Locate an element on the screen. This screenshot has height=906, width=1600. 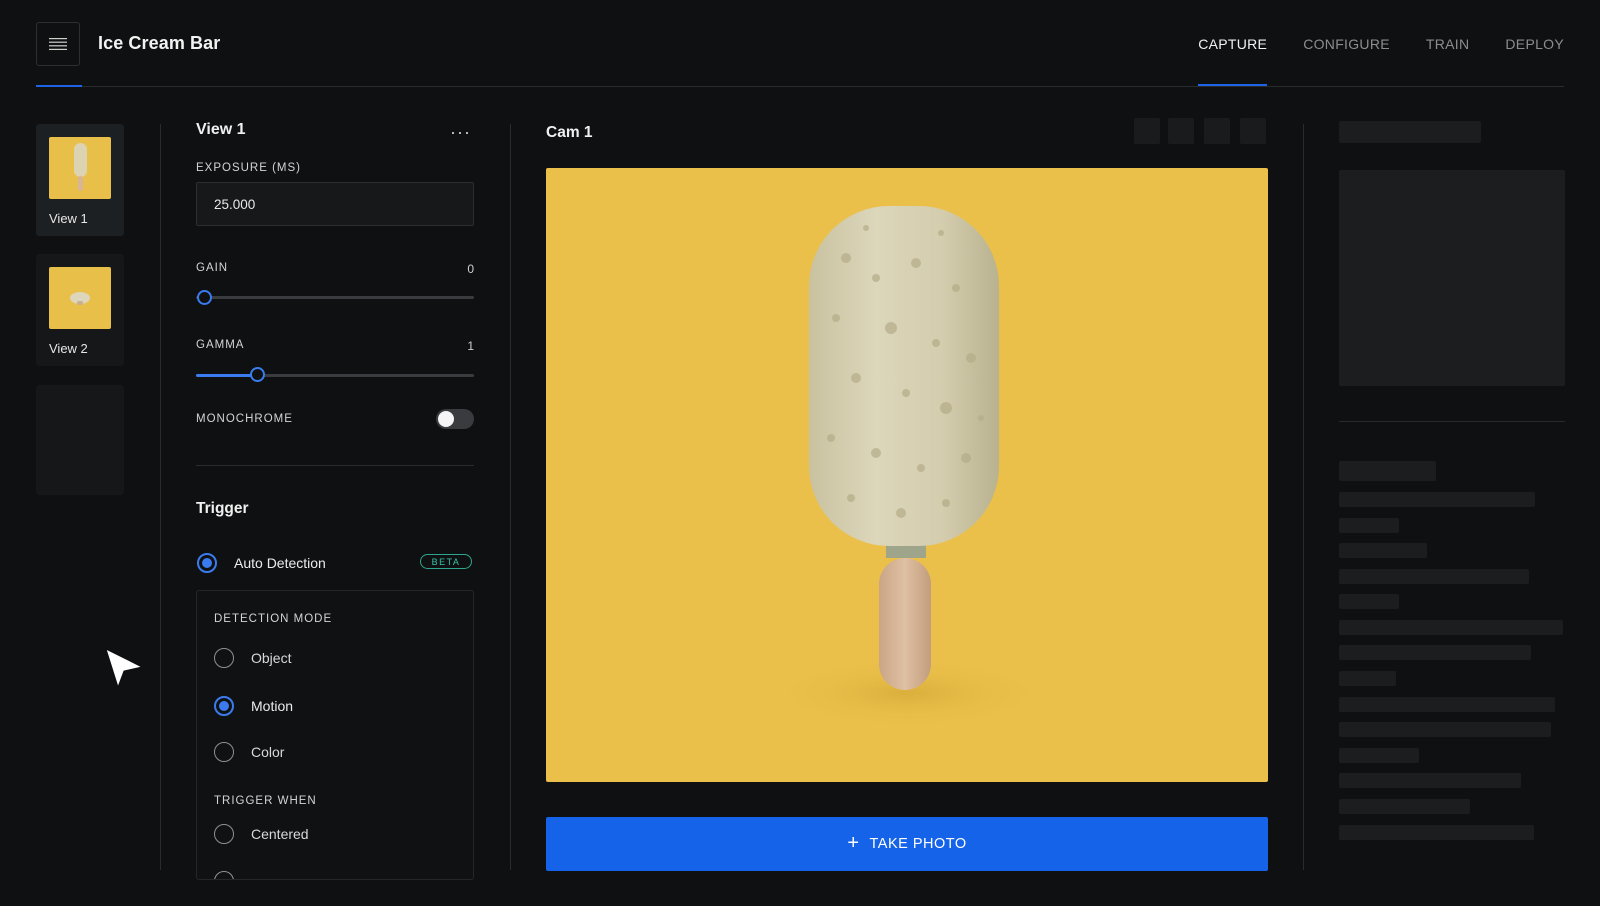
trigger-when-next-radio is located at coordinates (224, 875).